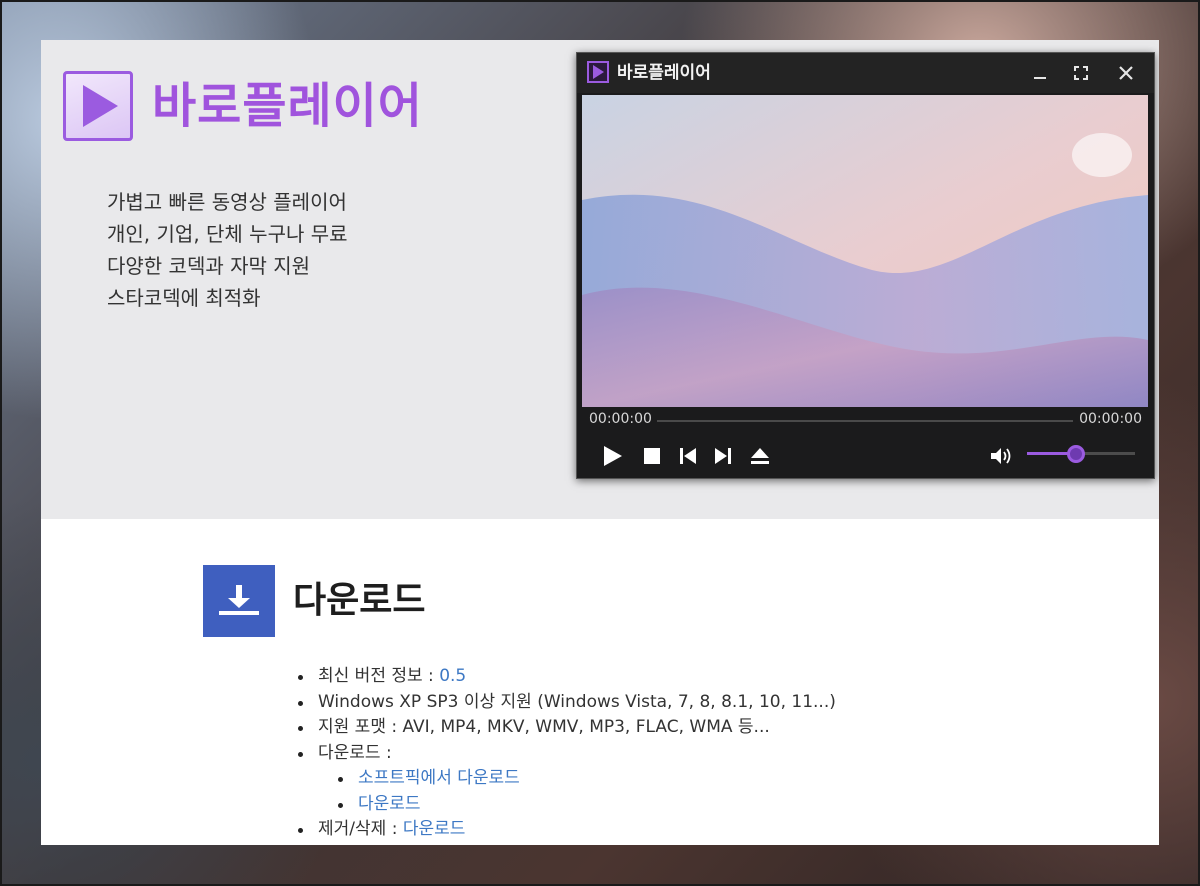 The height and width of the screenshot is (886, 1200). What do you see at coordinates (1001, 456) in the screenshot?
I see `volume-icon` at bounding box center [1001, 456].